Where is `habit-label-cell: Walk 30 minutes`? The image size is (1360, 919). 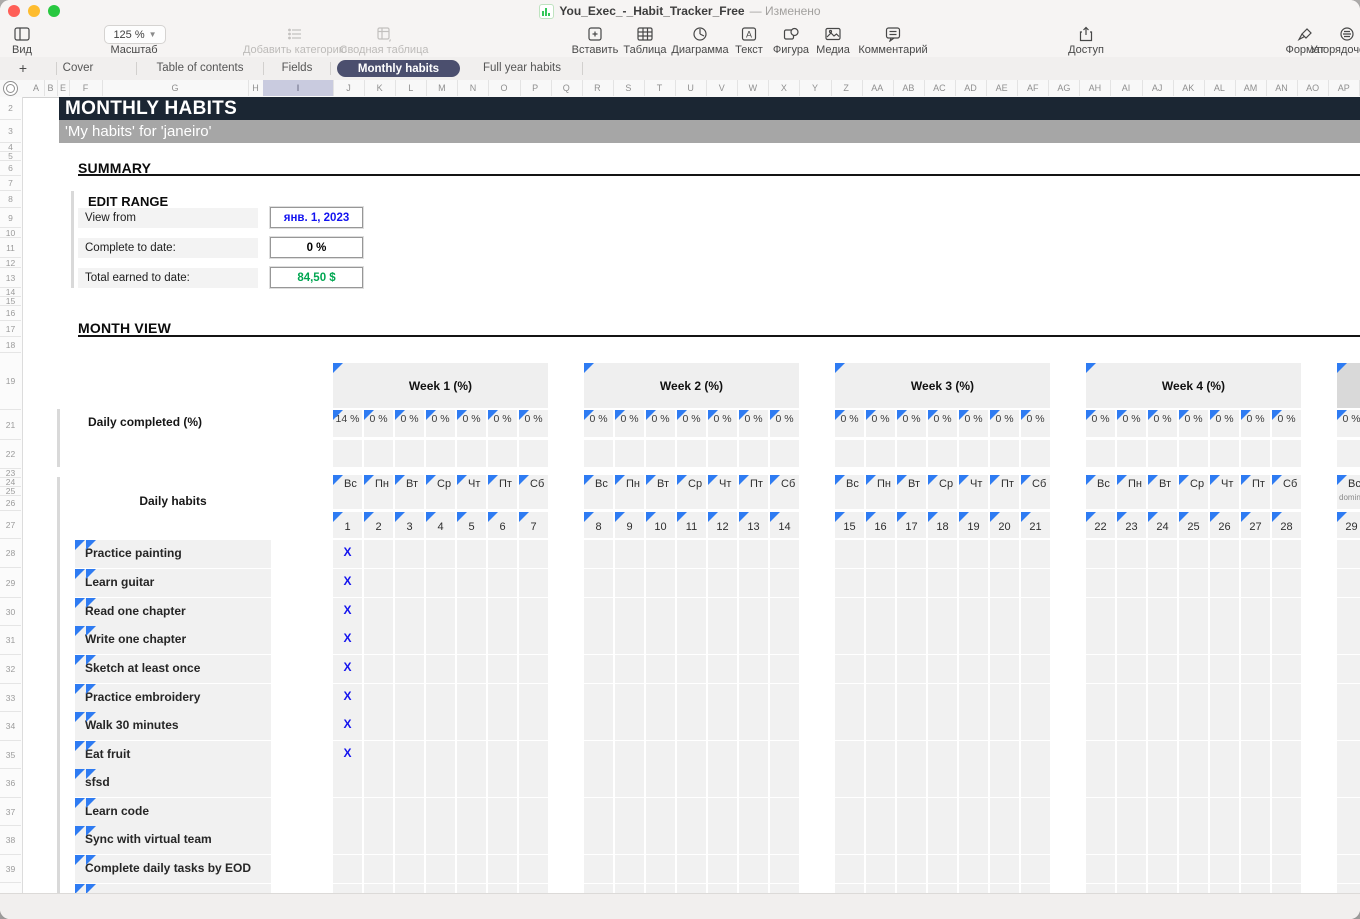
habit-label-cell: Walk 30 minutes is located at coordinates (173, 726).